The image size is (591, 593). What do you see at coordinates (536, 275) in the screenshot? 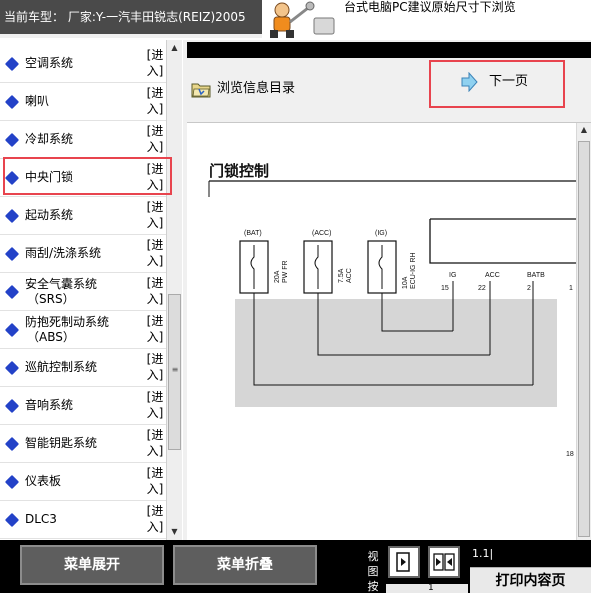
I see `ecu-pin-batb-name: BATB` at bounding box center [536, 275].